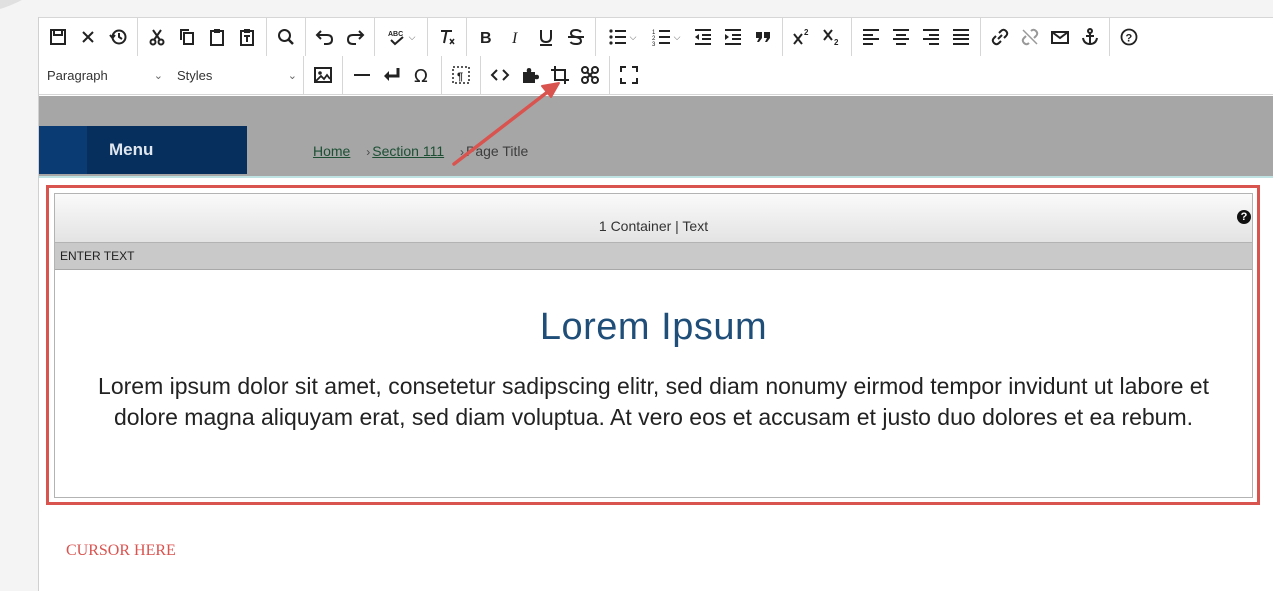 The width and height of the screenshot is (1273, 591). Describe the element at coordinates (157, 37) in the screenshot. I see `cut-icon` at that location.